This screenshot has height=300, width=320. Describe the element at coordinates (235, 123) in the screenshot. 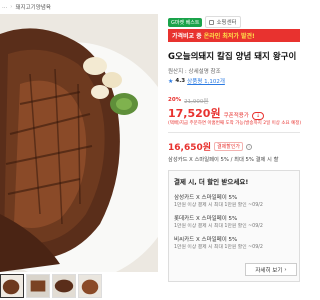

I see `delivery-note: (택배)지금 주문하면 아홉번째 도착 가능(발송까지 2일 이상 소요 예정)` at that location.